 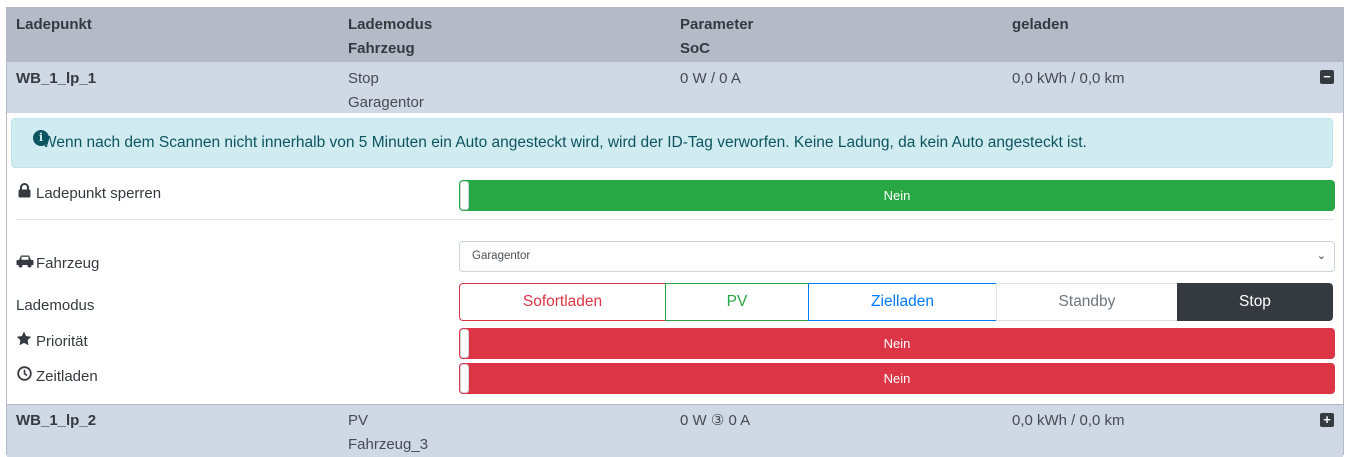 I want to click on car-icon, so click(x=25, y=264).